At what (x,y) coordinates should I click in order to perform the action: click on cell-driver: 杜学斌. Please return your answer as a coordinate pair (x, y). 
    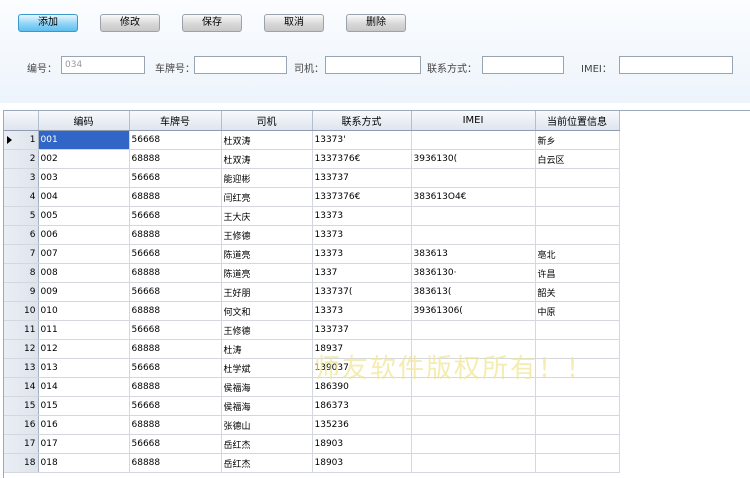
    Looking at the image, I should click on (267, 368).